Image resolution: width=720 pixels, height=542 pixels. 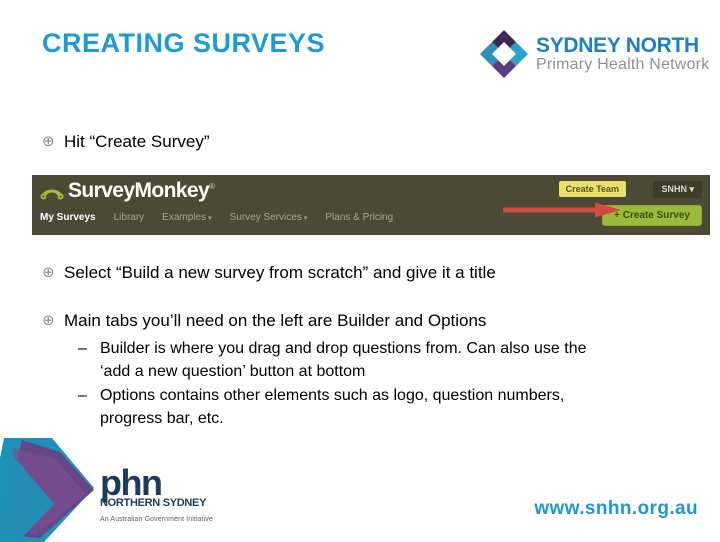 I want to click on nav-item-survey-services: Survey Services ▾, so click(x=269, y=217).